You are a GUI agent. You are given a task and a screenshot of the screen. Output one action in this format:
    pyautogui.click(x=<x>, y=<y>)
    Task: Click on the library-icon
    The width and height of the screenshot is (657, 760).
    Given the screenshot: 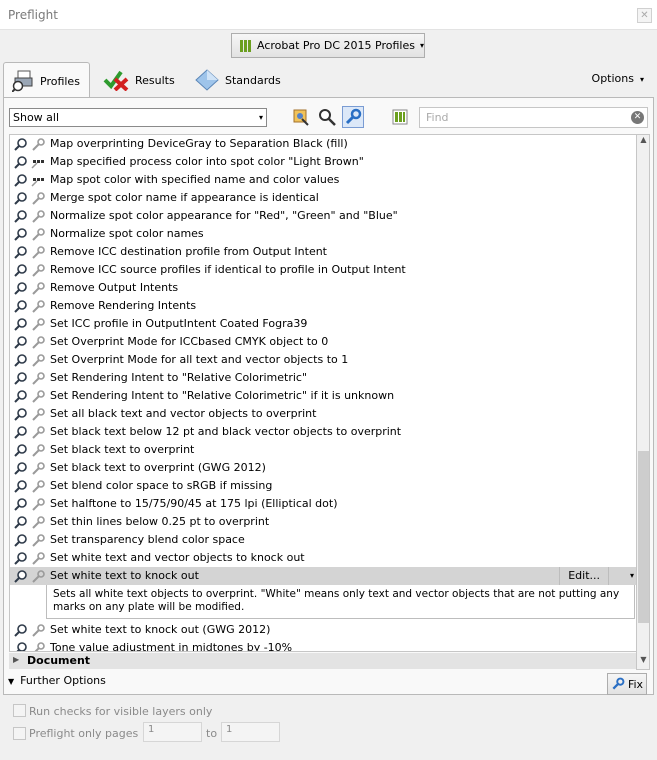 What is the action you would take?
    pyautogui.click(x=400, y=117)
    